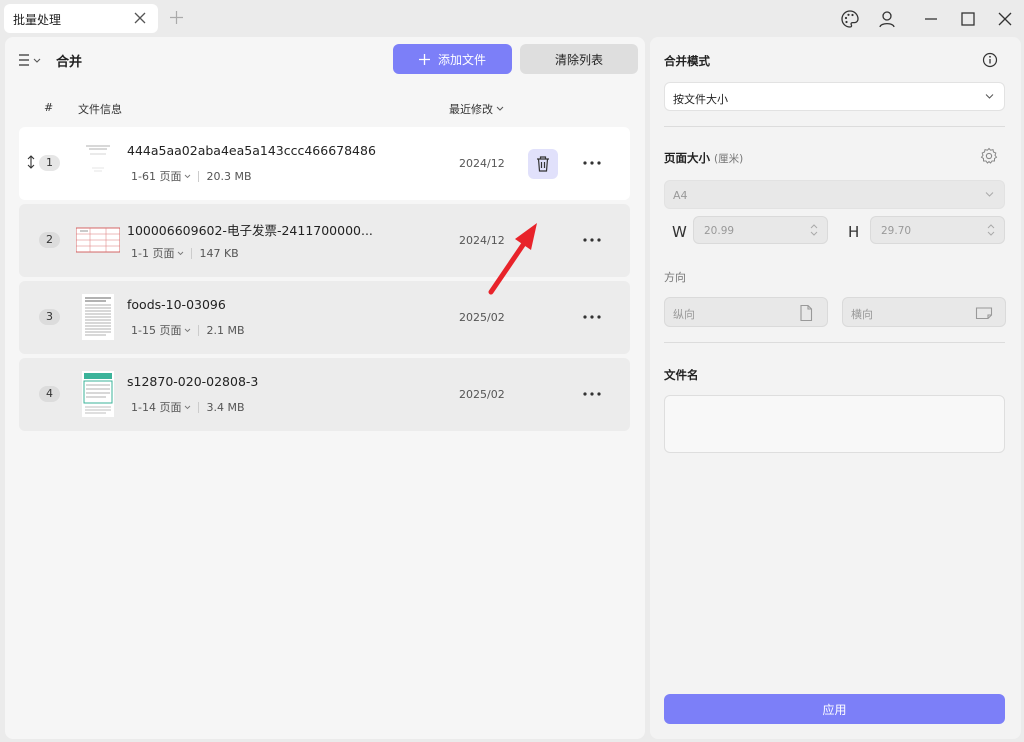 The image size is (1024, 742). What do you see at coordinates (719, 231) in the screenshot?
I see `width-value: 20.99` at bounding box center [719, 231].